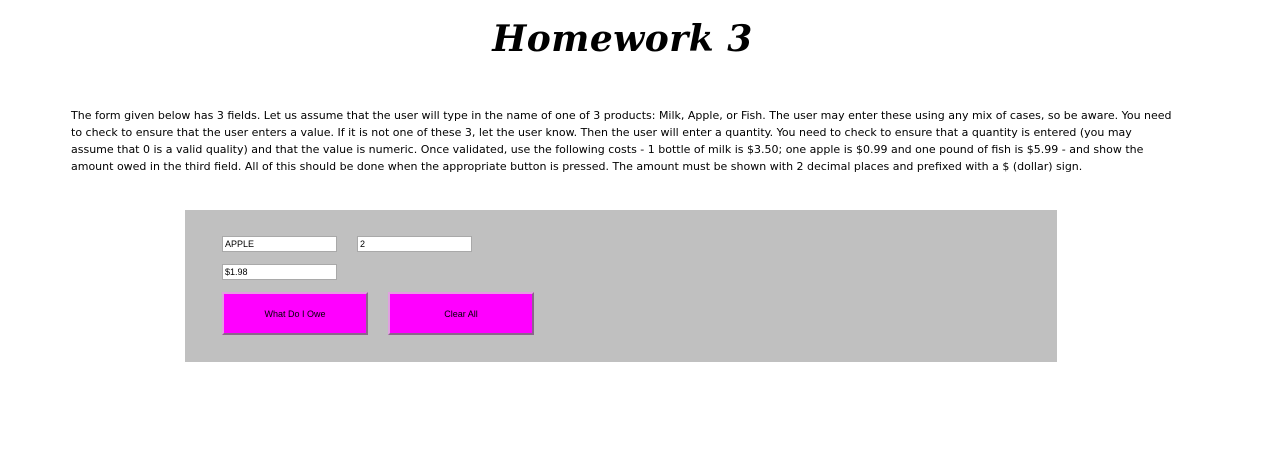 Image resolution: width=1280 pixels, height=456 pixels. What do you see at coordinates (279, 272) in the screenshot?
I see `amount-owed-field` at bounding box center [279, 272].